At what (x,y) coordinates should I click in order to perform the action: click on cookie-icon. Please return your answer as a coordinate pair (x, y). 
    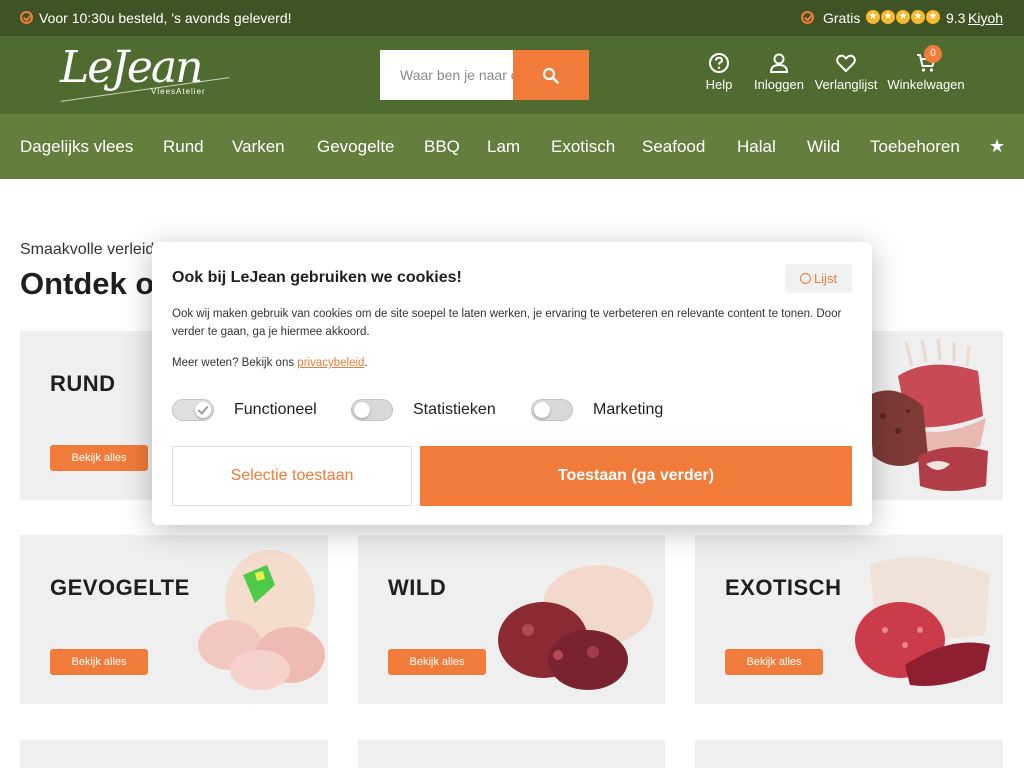
    Looking at the image, I should click on (805, 278).